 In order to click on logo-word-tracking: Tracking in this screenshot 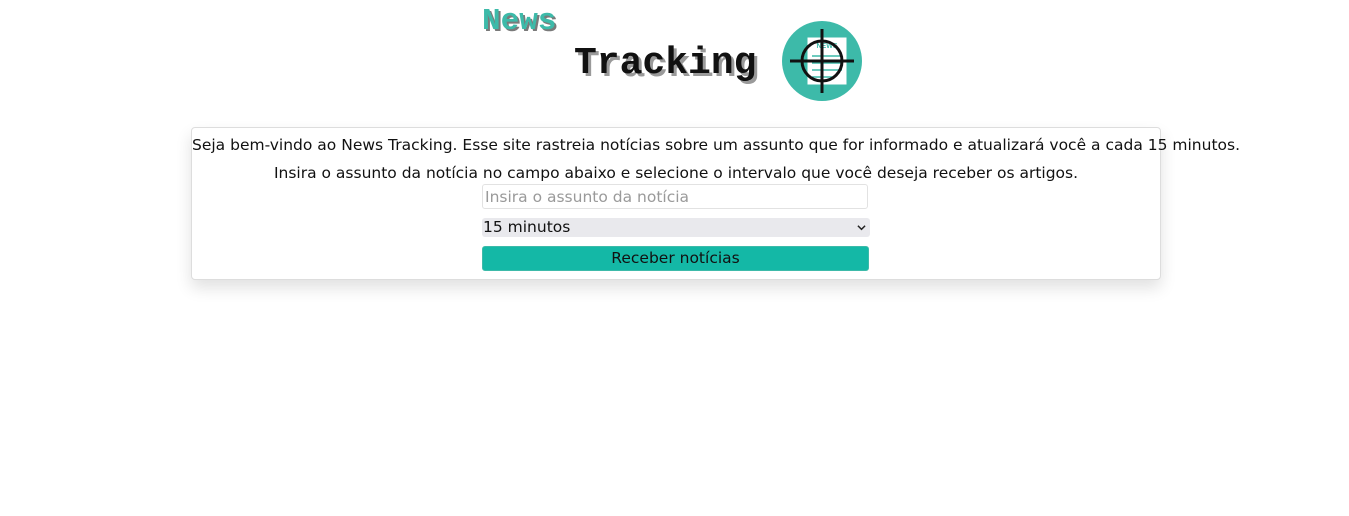, I will do `click(665, 63)`.